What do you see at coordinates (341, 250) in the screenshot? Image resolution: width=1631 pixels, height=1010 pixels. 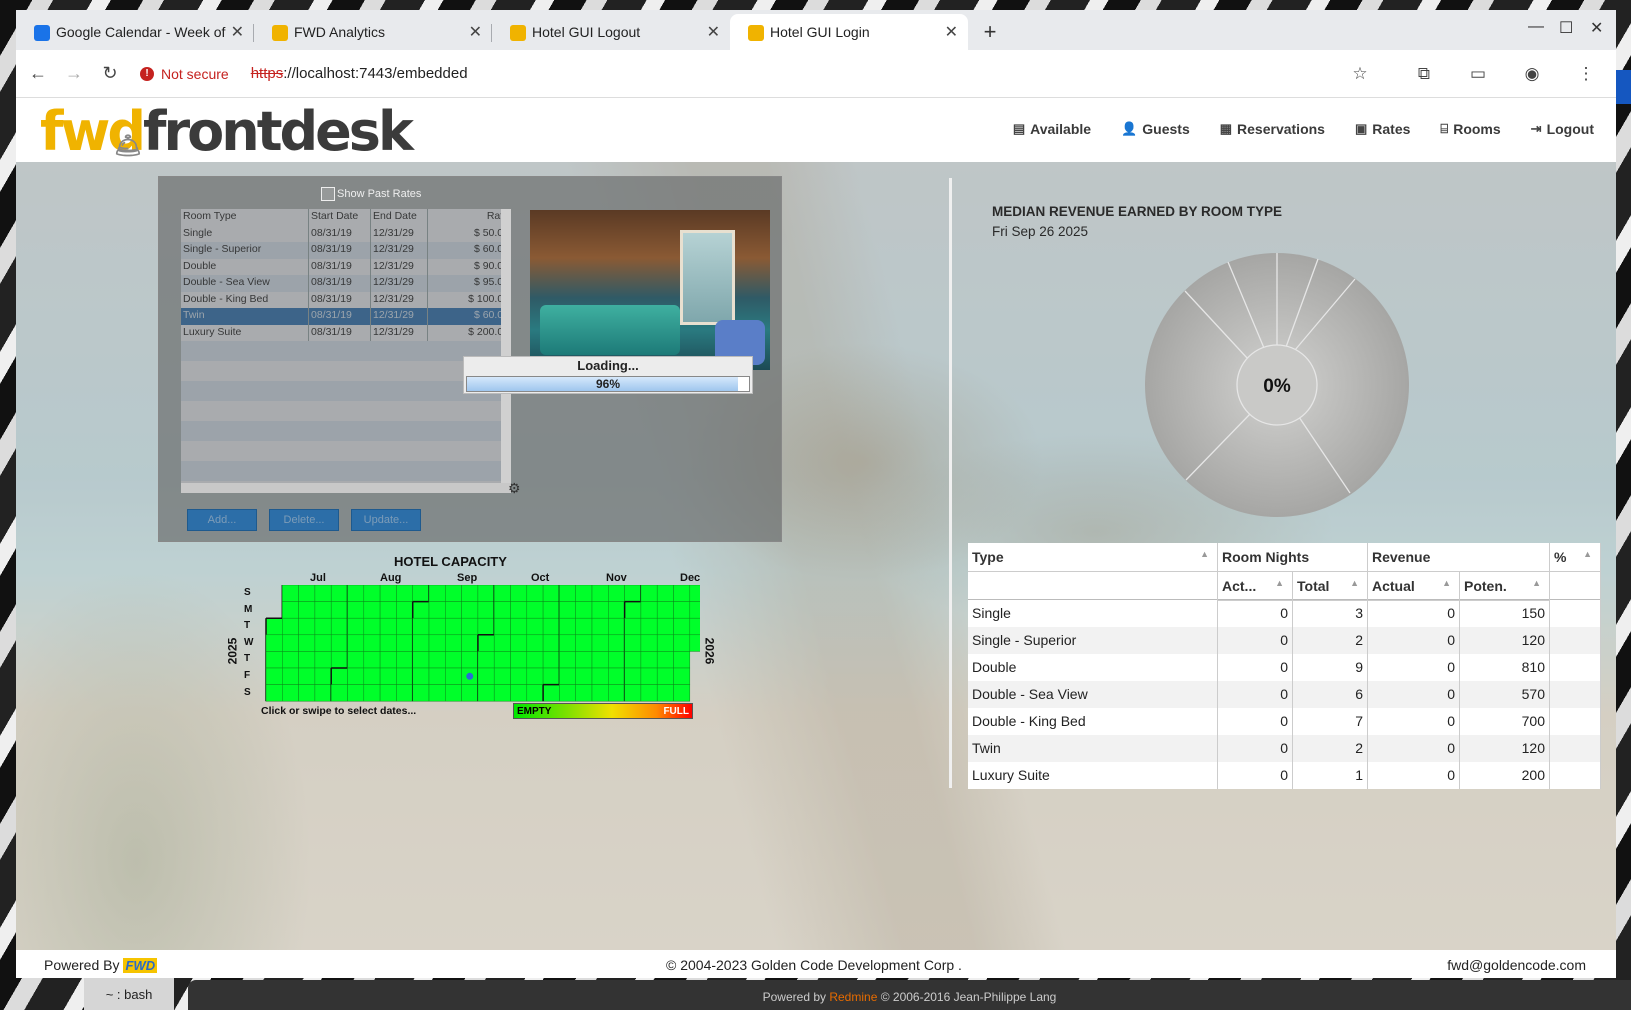 I see `table-row: Single - Superior 08/31/19 12/31/29 $ 60.00` at bounding box center [341, 250].